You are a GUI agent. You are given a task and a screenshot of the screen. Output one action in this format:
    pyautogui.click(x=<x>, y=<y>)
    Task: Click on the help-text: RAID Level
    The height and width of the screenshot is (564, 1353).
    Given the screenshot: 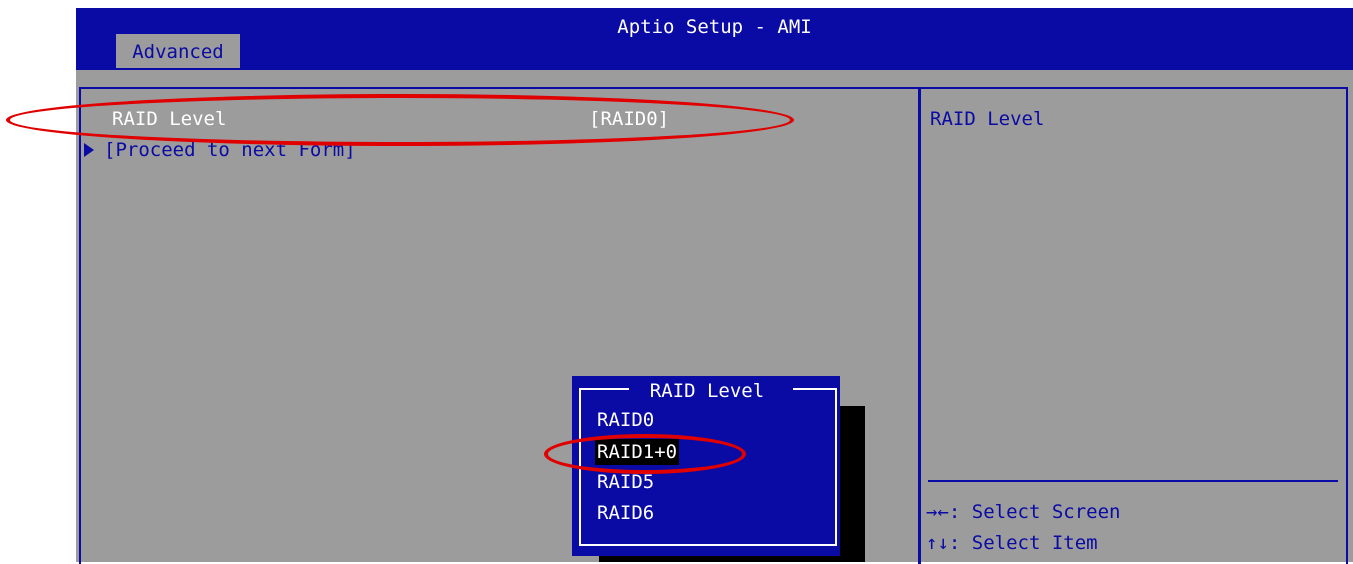 What is the action you would take?
    pyautogui.click(x=987, y=119)
    